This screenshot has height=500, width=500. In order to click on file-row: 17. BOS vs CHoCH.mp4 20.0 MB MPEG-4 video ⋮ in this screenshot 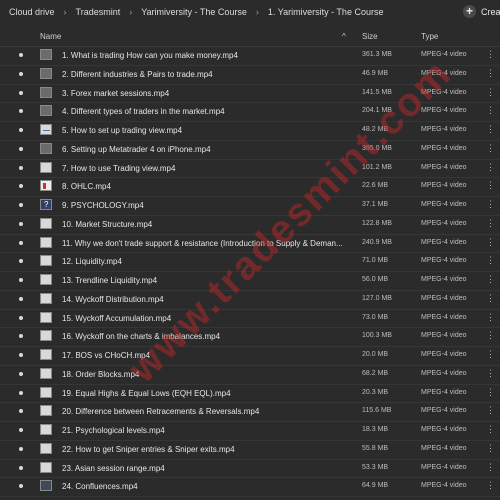, I will do `click(250, 356)`.